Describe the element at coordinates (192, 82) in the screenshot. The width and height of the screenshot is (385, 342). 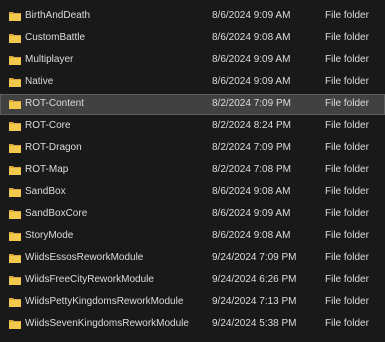
I see `file-row: Native 8/6/2024 9:09 AM File folder` at that location.